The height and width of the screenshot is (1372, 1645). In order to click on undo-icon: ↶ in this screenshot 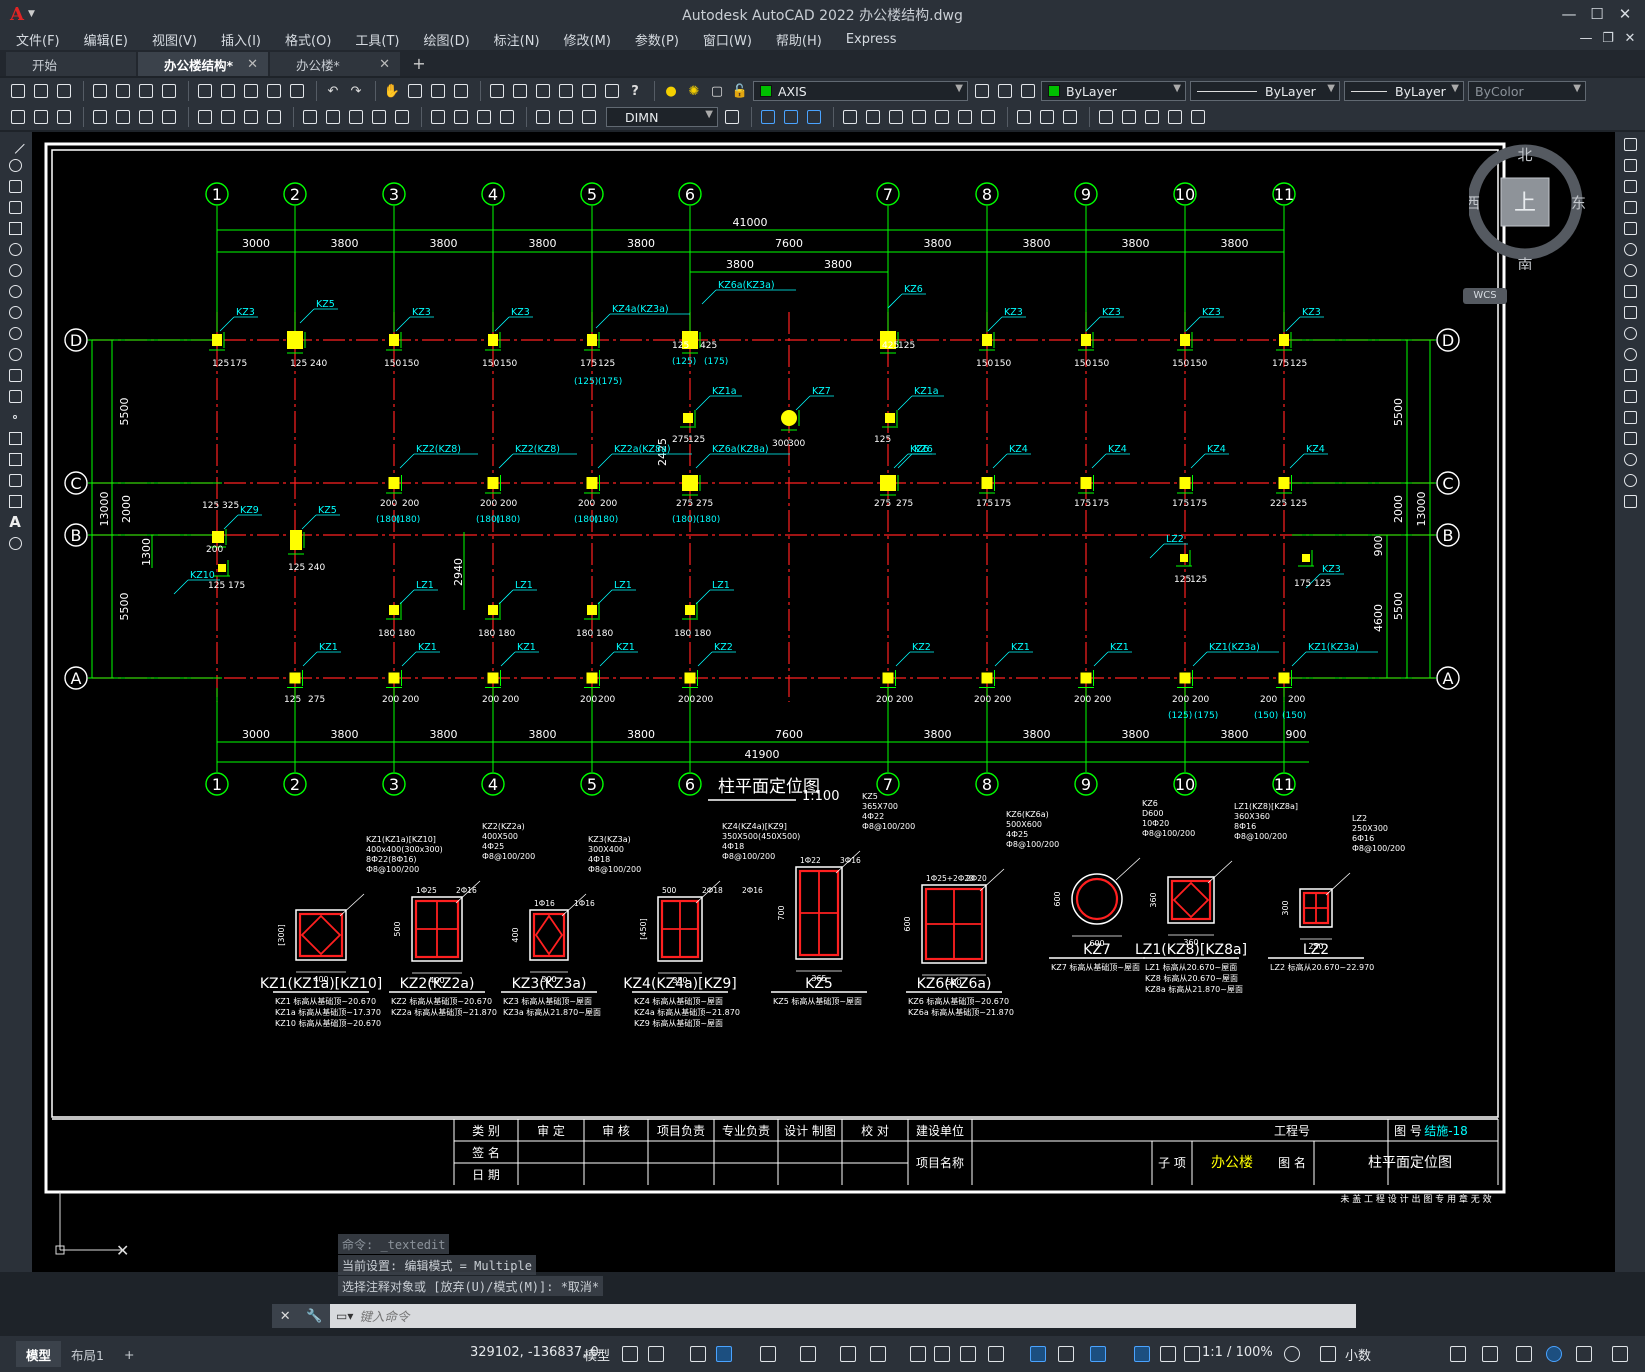, I will do `click(333, 91)`.